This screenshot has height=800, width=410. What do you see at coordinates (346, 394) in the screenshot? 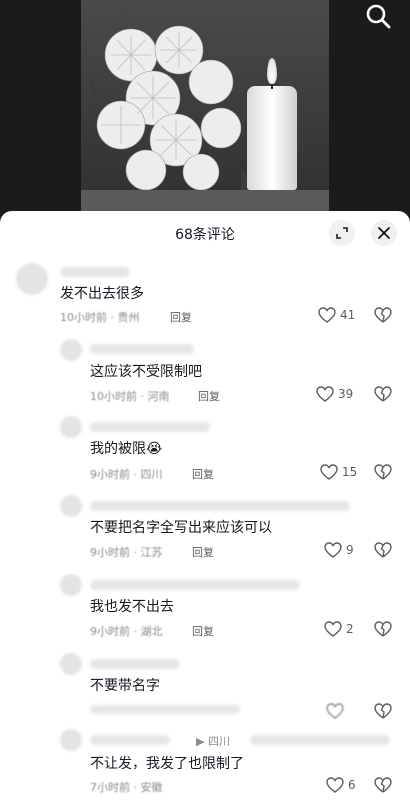
I see `like-count: 39` at bounding box center [346, 394].